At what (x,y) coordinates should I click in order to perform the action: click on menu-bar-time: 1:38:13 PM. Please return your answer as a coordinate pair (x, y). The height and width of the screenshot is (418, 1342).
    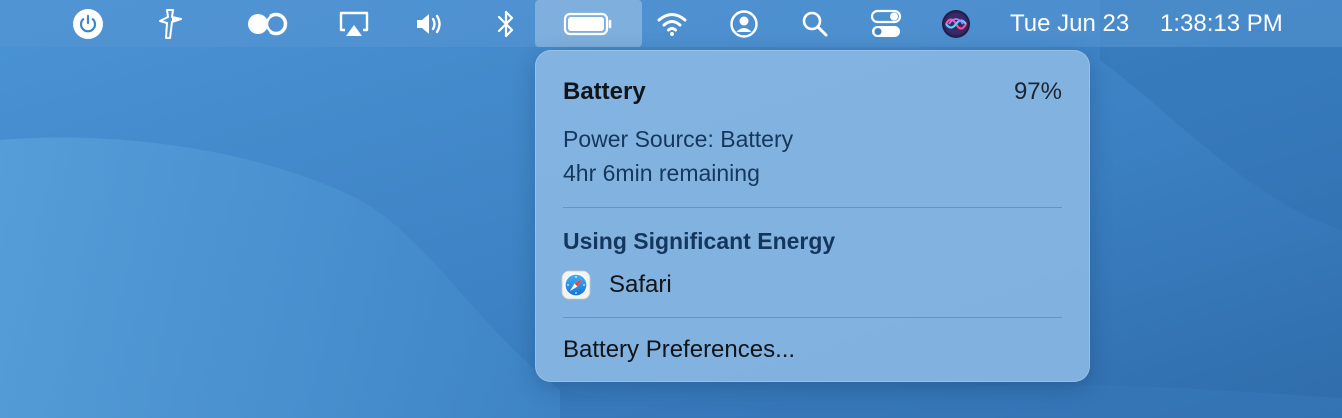
    Looking at the image, I should click on (1221, 23).